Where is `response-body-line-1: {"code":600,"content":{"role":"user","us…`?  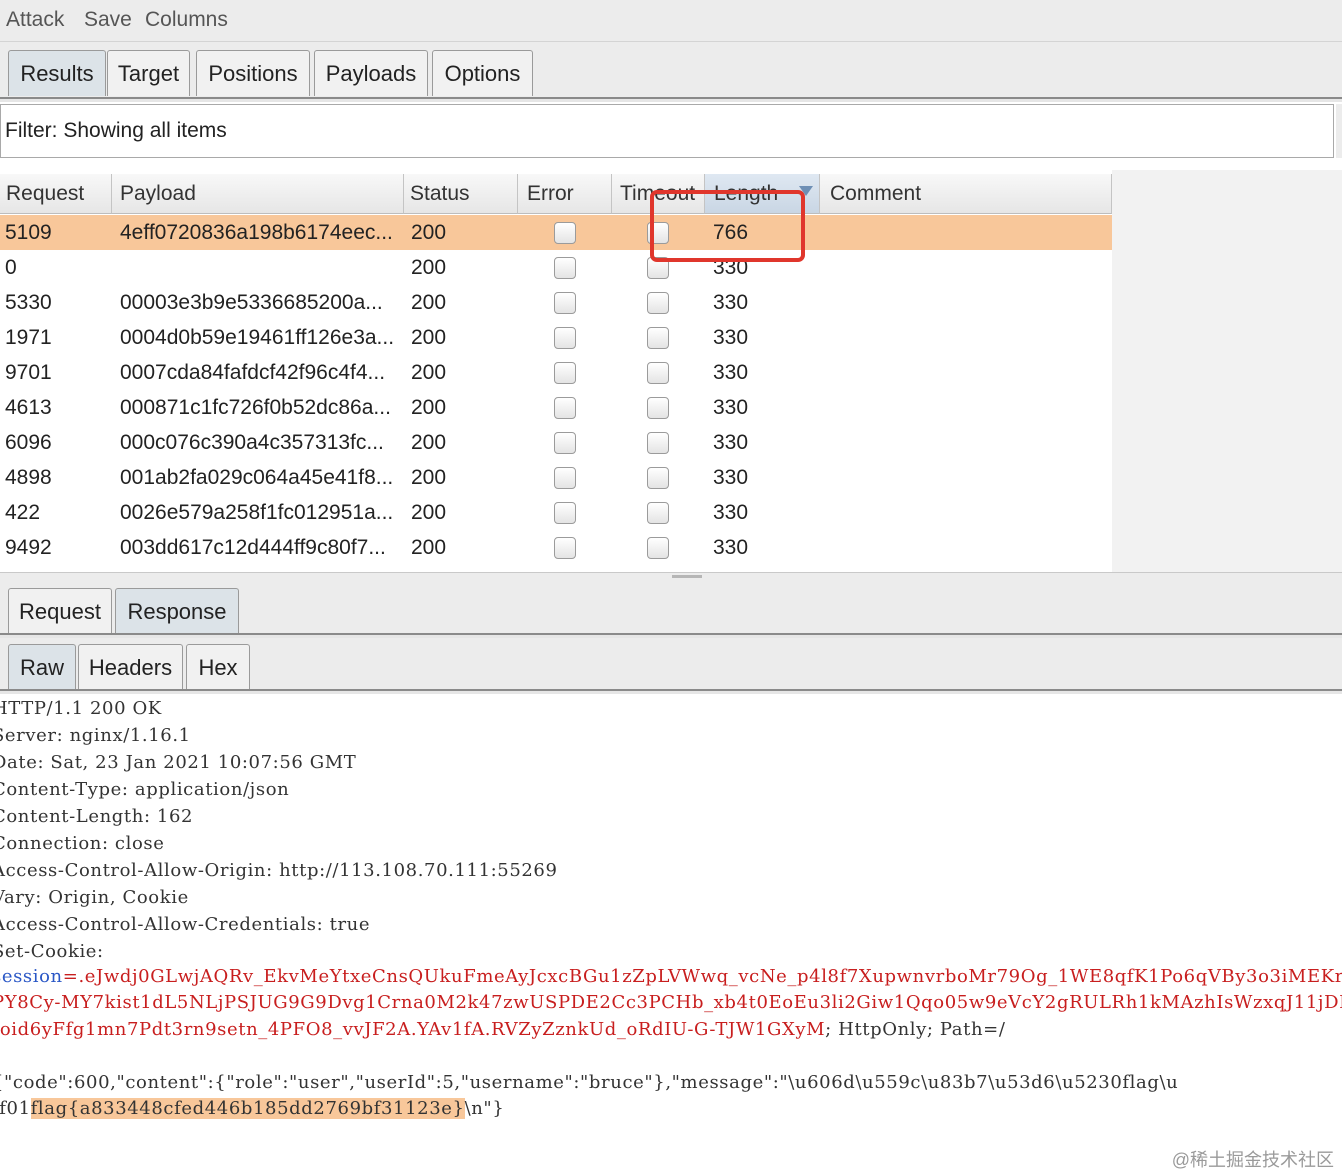 response-body-line-1: {"code":600,"content":{"role":"user","us… is located at coordinates (589, 1082).